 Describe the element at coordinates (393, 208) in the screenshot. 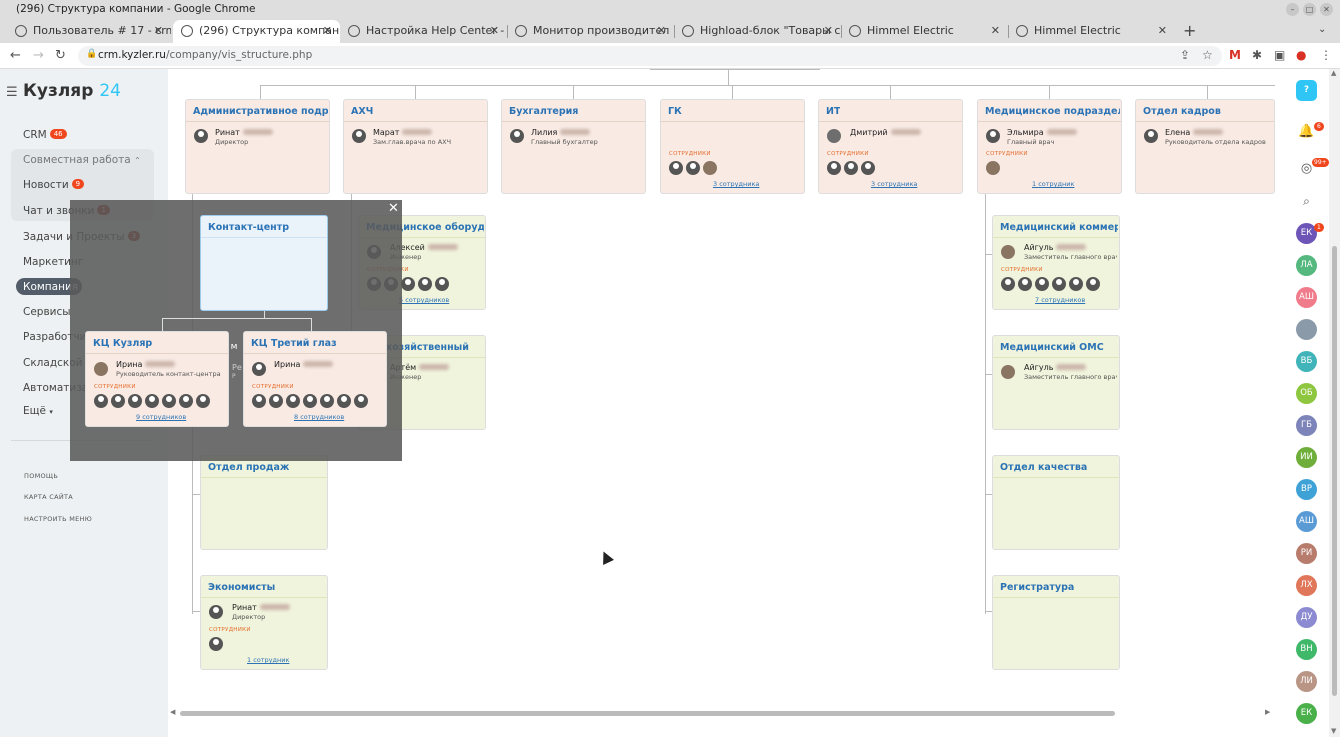

I see `popup-close-icon: ✕` at that location.